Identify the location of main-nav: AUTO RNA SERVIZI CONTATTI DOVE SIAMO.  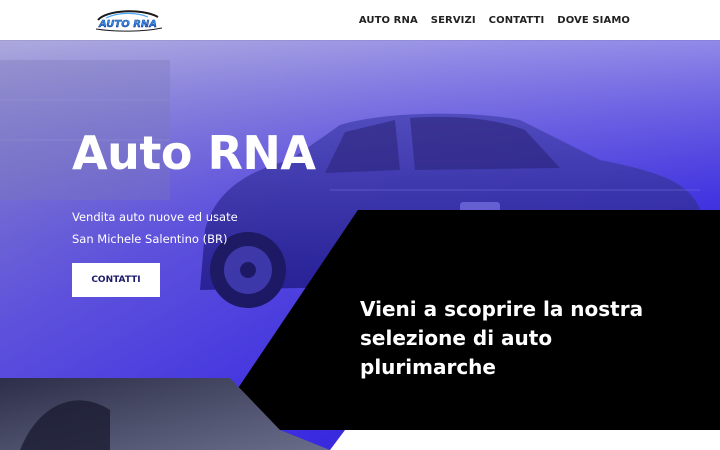
(494, 20).